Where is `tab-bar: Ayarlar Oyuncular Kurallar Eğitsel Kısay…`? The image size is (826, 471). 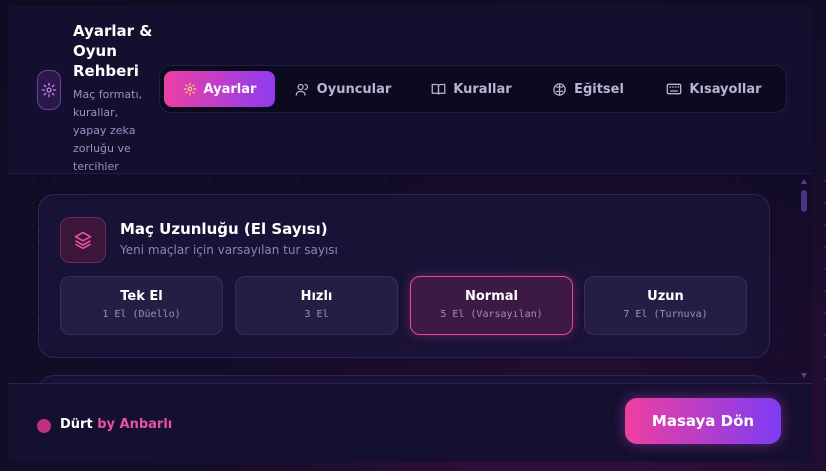 tab-bar: Ayarlar Oyuncular Kurallar Eğitsel Kısay… is located at coordinates (473, 89).